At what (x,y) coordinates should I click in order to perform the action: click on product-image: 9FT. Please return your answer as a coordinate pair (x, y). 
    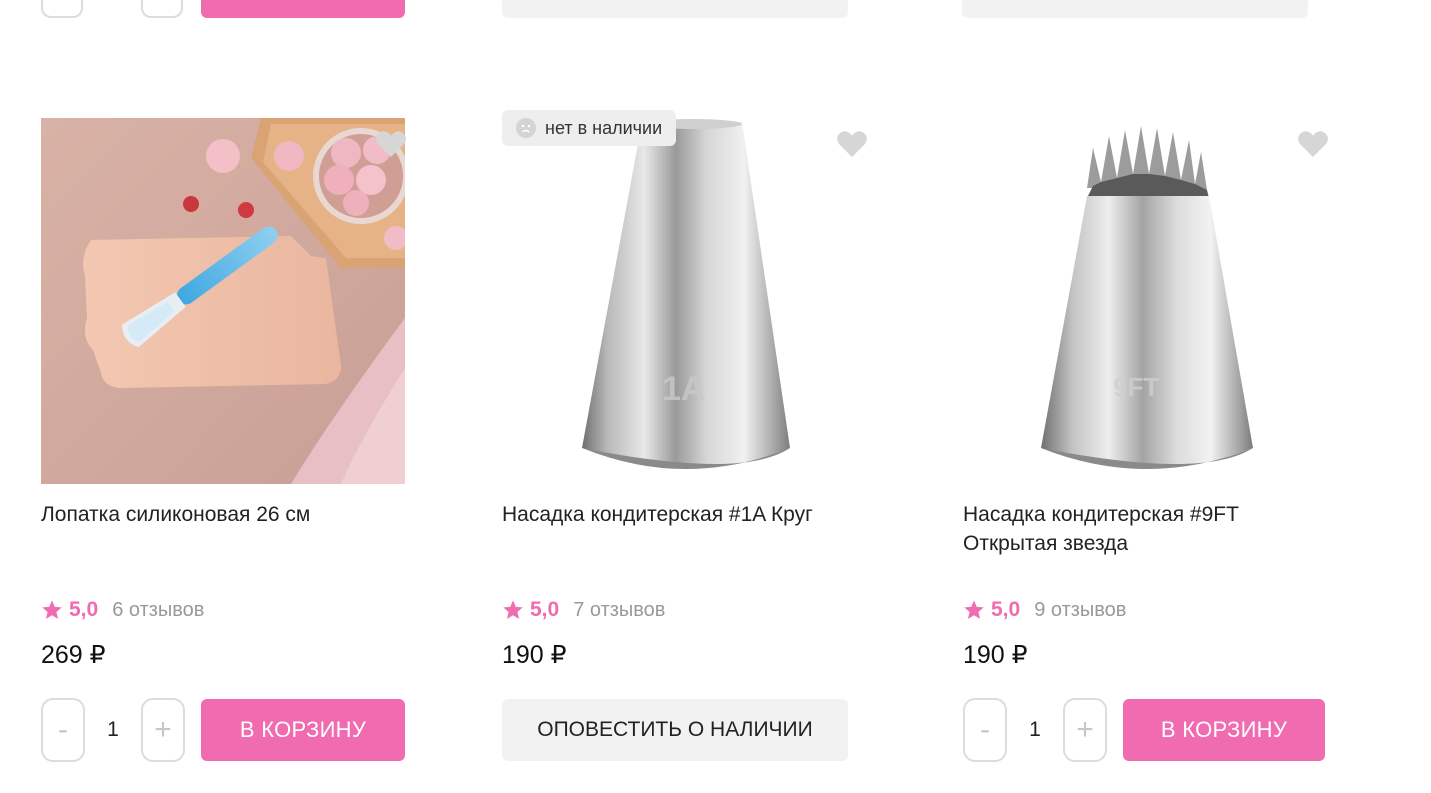
    Looking at the image, I should click on (1145, 301).